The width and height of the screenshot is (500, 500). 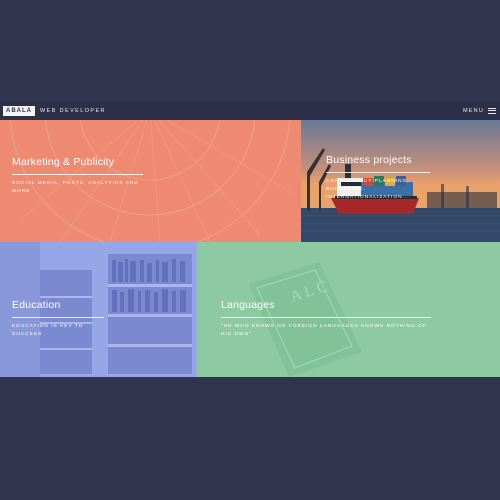 What do you see at coordinates (250, 110) in the screenshot?
I see `top-navbar: ABALA WEB DEVELOPER MENU` at bounding box center [250, 110].